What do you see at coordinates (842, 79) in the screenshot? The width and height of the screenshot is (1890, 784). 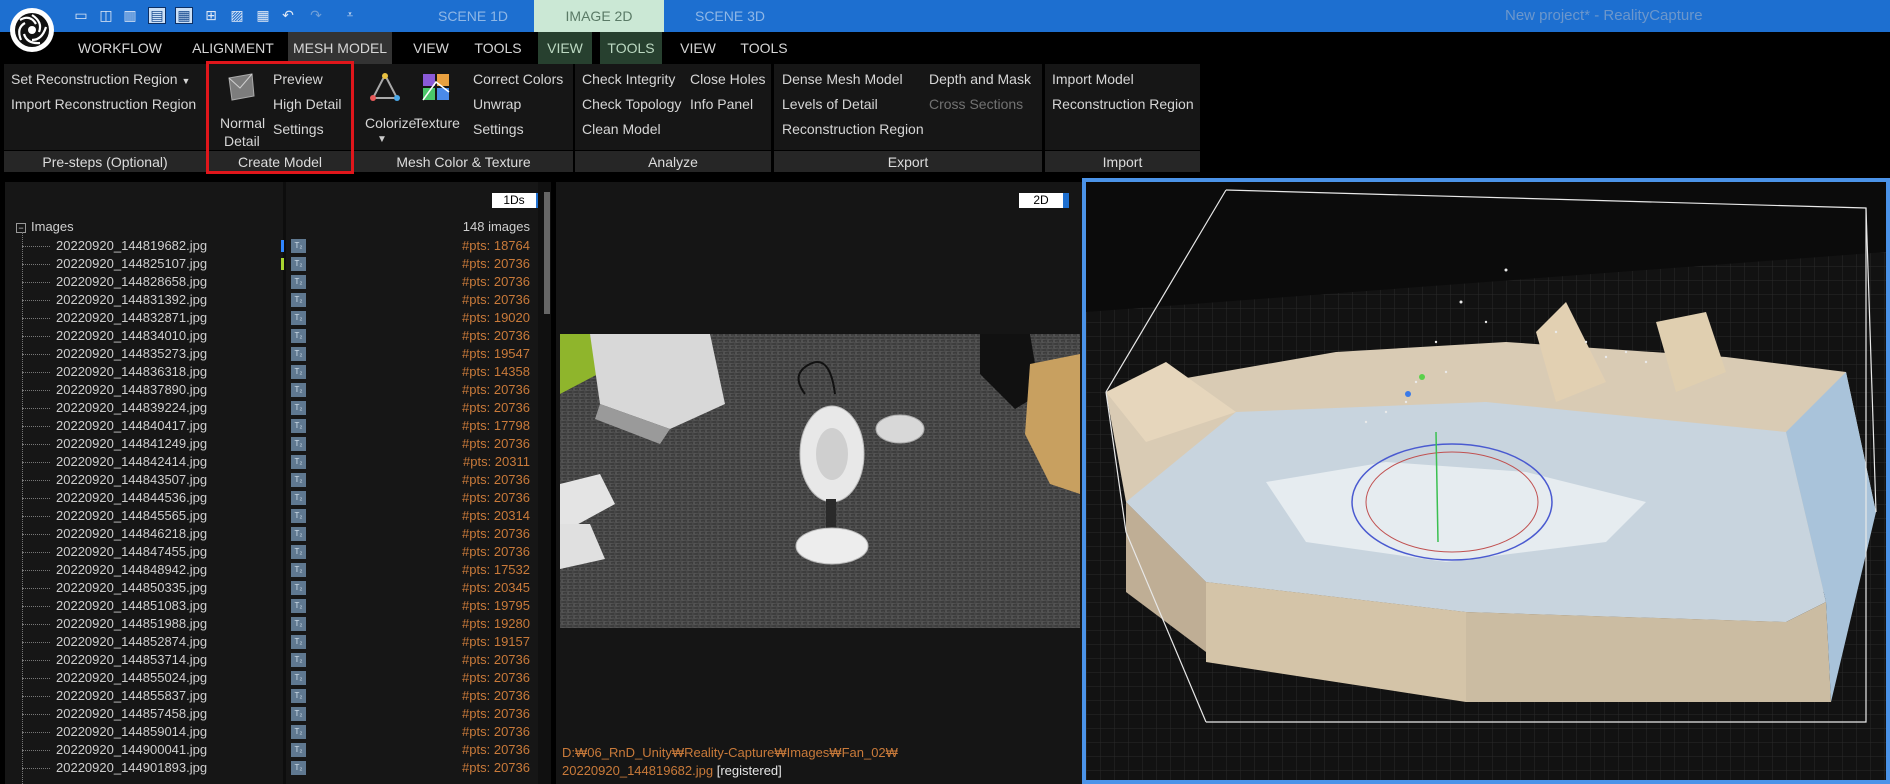 I see `dense-mesh-model-button: Dense Mesh Model` at bounding box center [842, 79].